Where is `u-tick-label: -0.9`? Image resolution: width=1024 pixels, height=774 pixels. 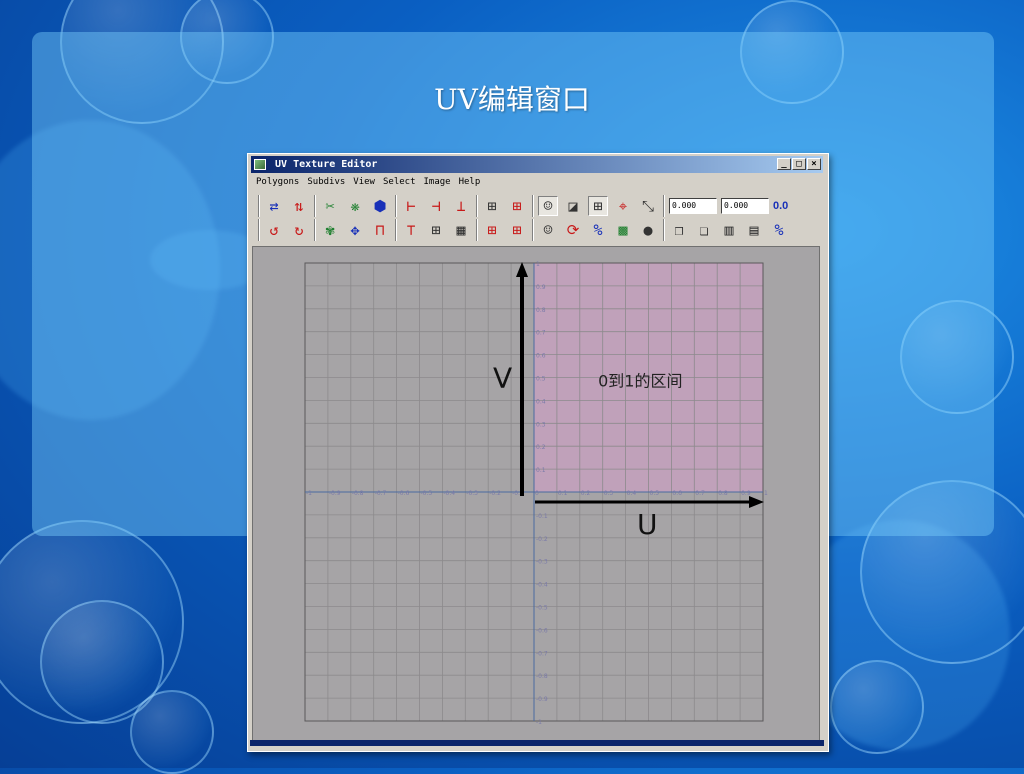 u-tick-label: -0.9 is located at coordinates (335, 493).